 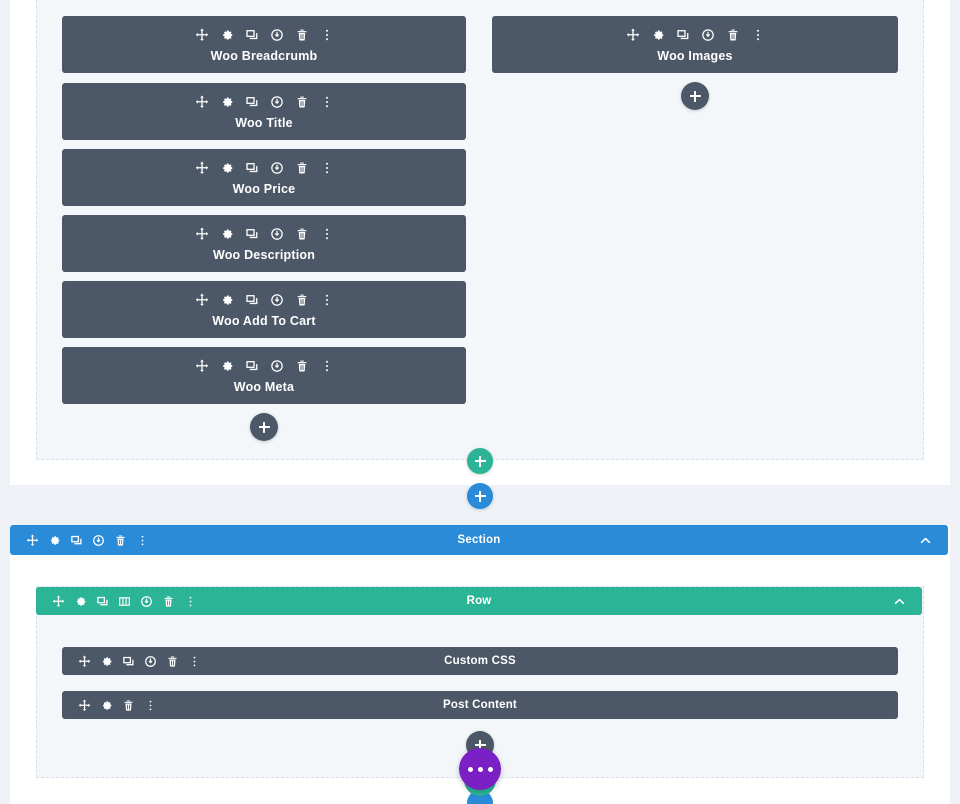 I want to click on add-section-button, so click(x=480, y=496).